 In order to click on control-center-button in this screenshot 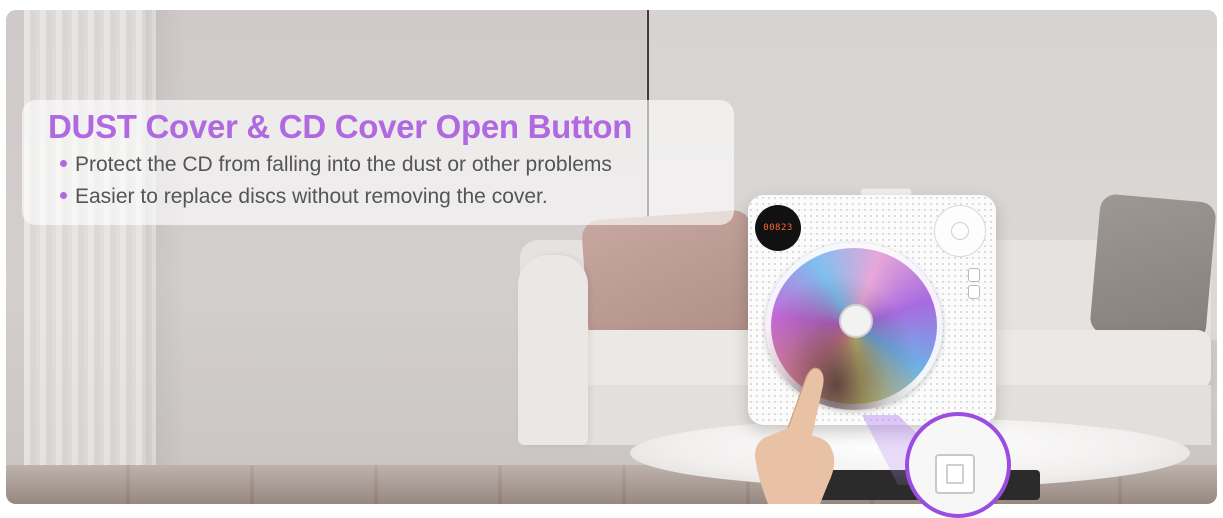, I will do `click(960, 231)`.